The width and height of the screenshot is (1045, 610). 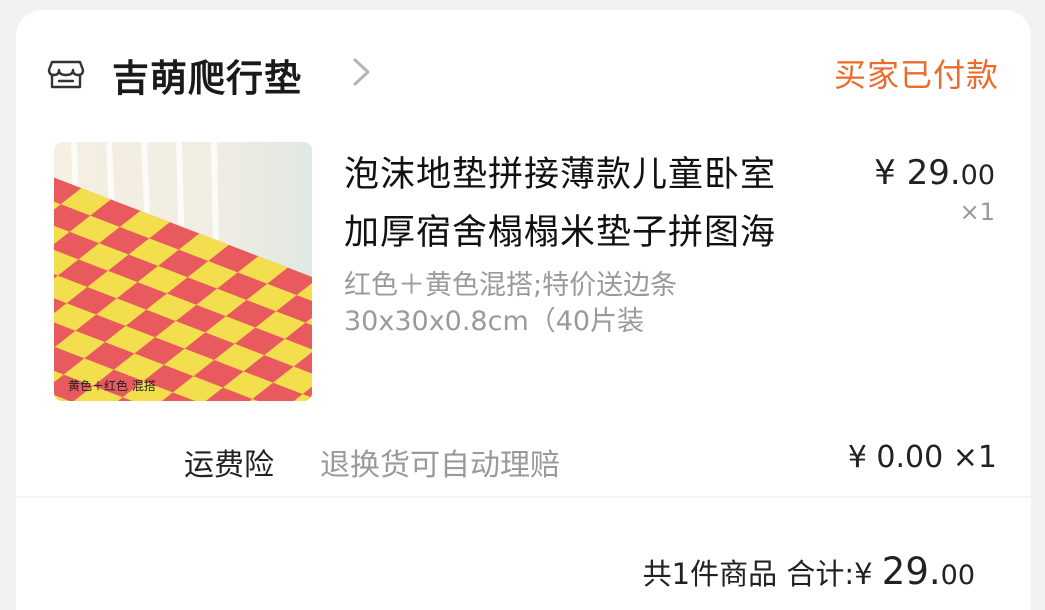 What do you see at coordinates (977, 175) in the screenshot?
I see `price-decimal: 00` at bounding box center [977, 175].